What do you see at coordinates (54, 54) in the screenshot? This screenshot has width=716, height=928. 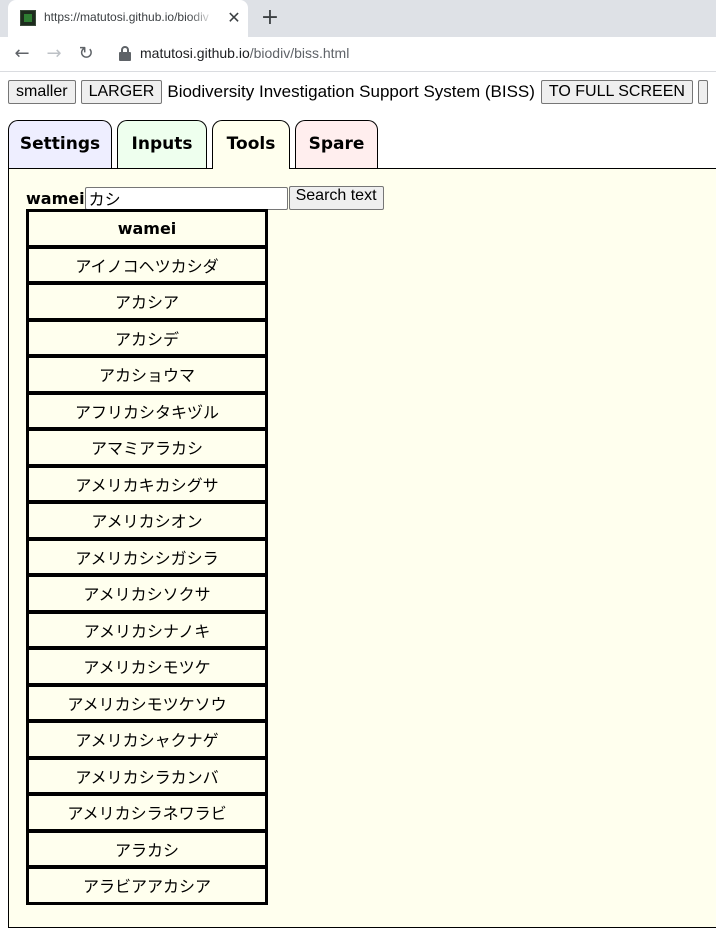 I see `forward-arrow-icon: →` at bounding box center [54, 54].